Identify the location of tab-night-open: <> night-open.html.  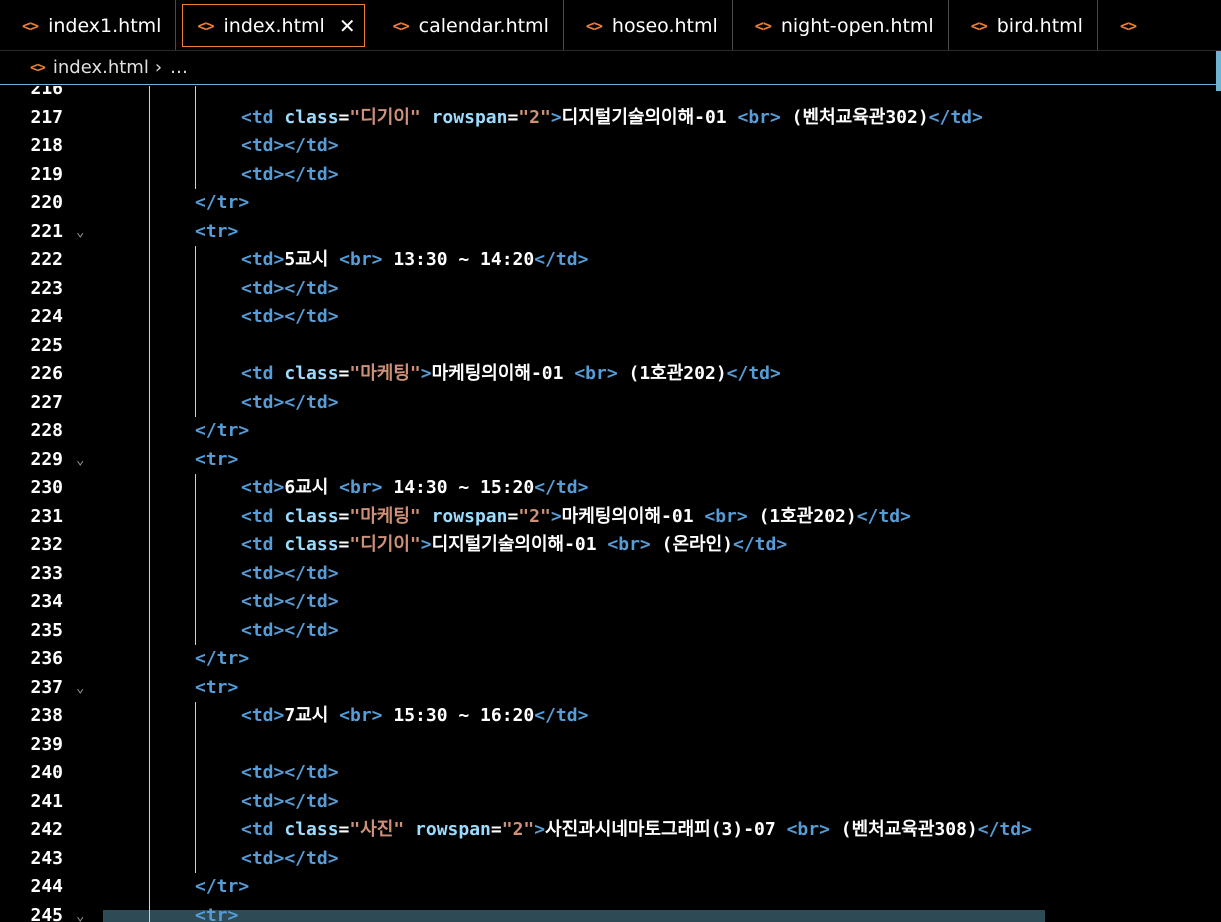
(841, 25).